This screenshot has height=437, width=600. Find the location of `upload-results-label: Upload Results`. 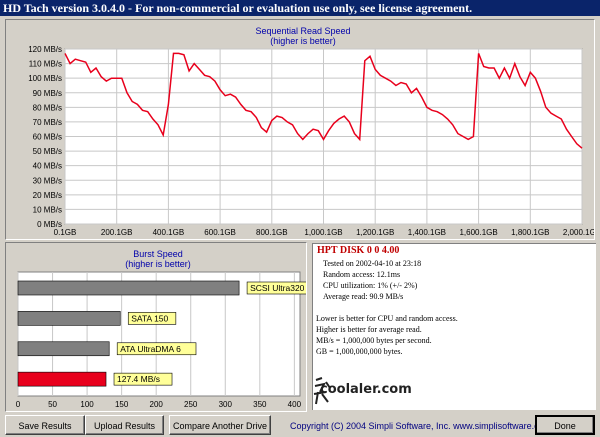

upload-results-label: Upload Results is located at coordinates (124, 426).